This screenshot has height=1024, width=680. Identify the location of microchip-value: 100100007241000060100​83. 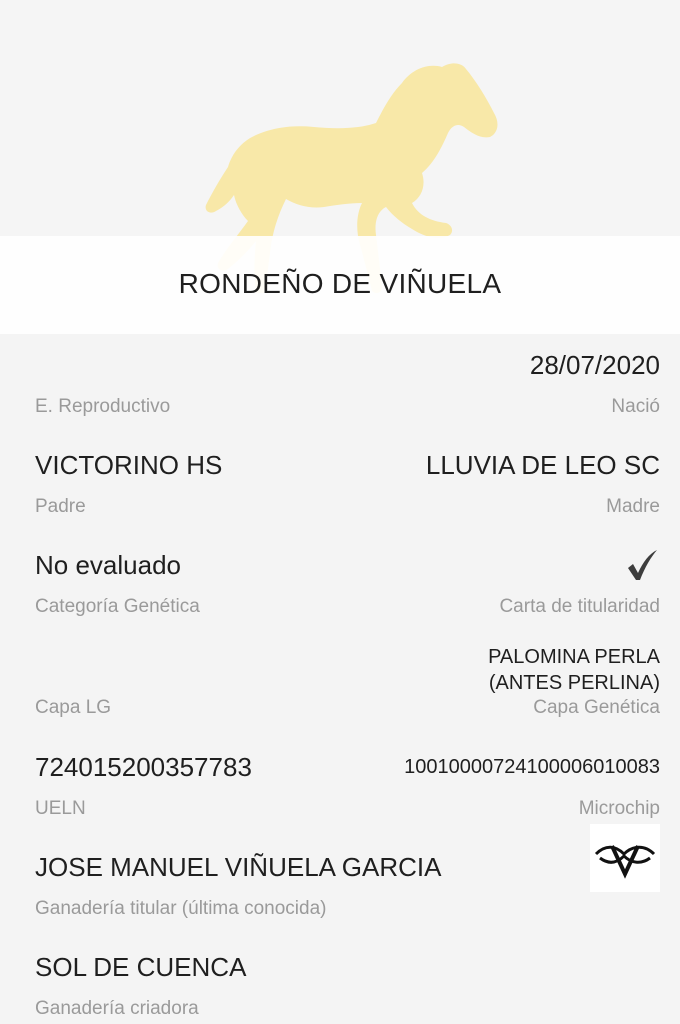
(532, 767).